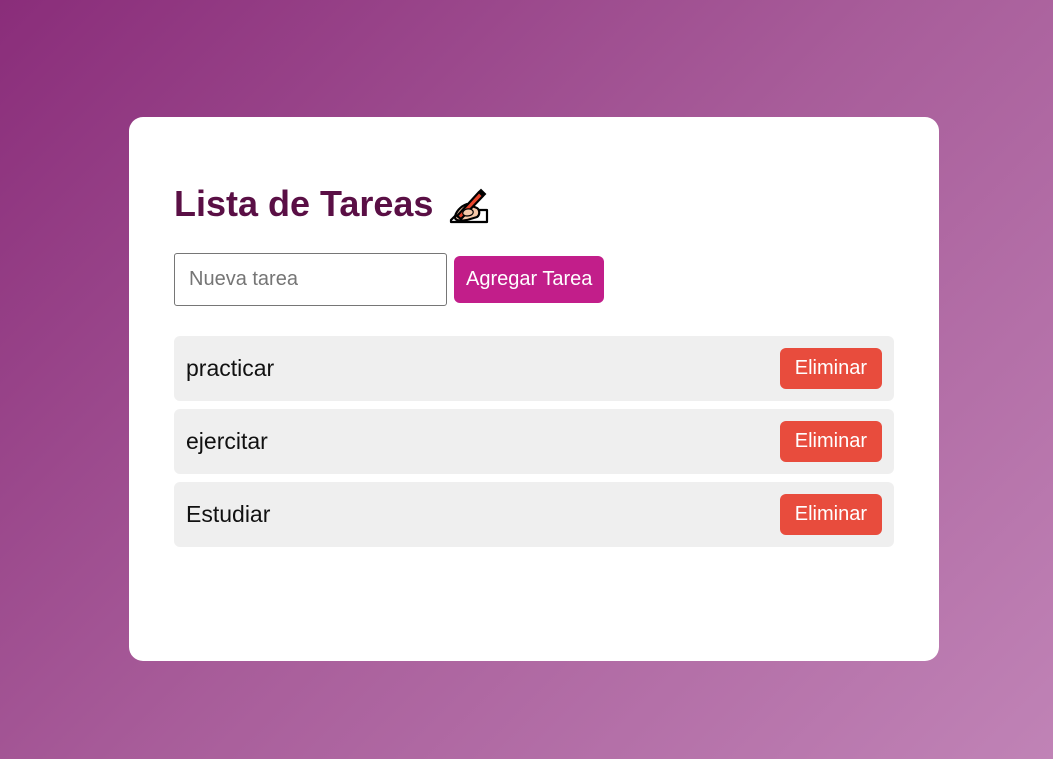 The height and width of the screenshot is (759, 1053). I want to click on add-task-form: Agregar Tarea, so click(534, 279).